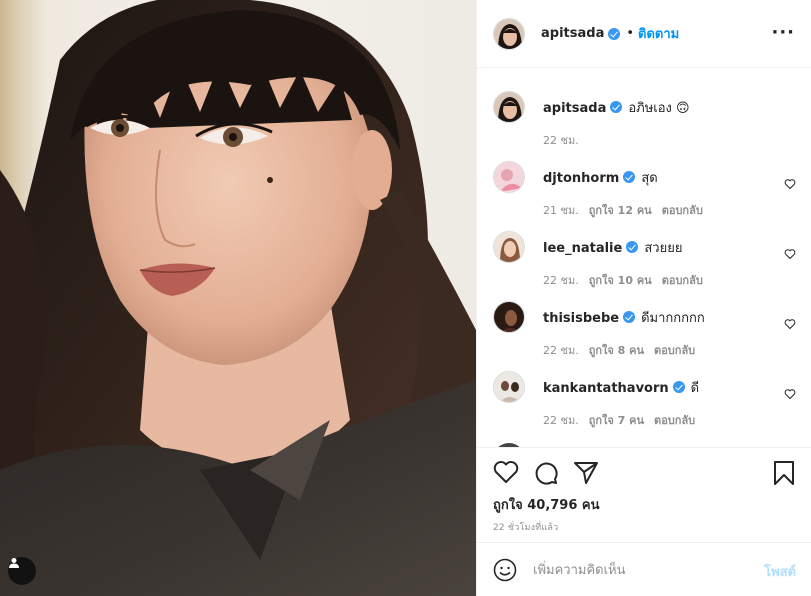  Describe the element at coordinates (783, 33) in the screenshot. I see `more-options-icon: ···` at that location.